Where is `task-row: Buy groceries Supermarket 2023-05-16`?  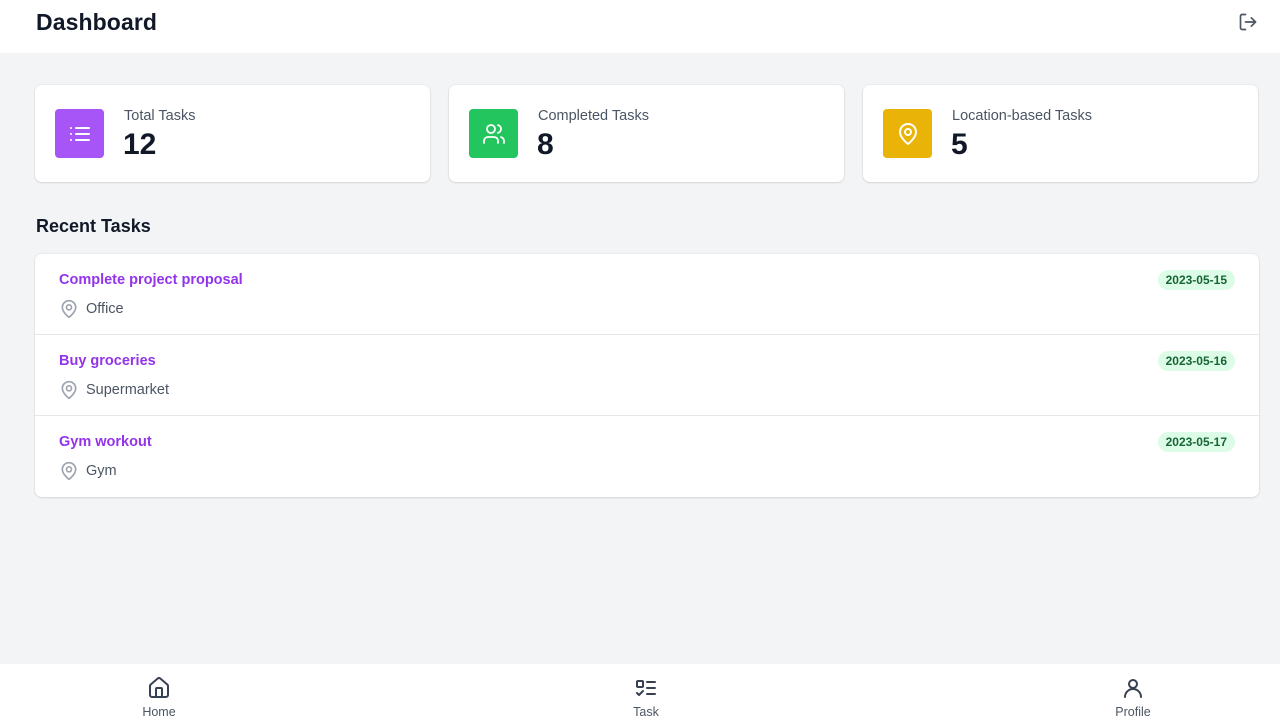 task-row: Buy groceries Supermarket 2023-05-16 is located at coordinates (647, 375).